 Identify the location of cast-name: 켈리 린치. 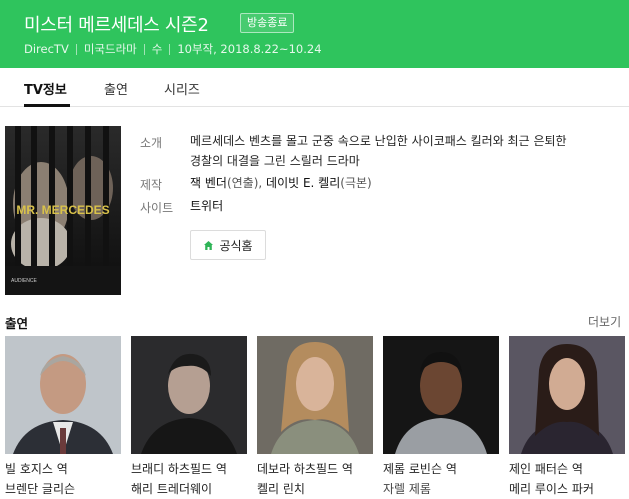
(315, 488).